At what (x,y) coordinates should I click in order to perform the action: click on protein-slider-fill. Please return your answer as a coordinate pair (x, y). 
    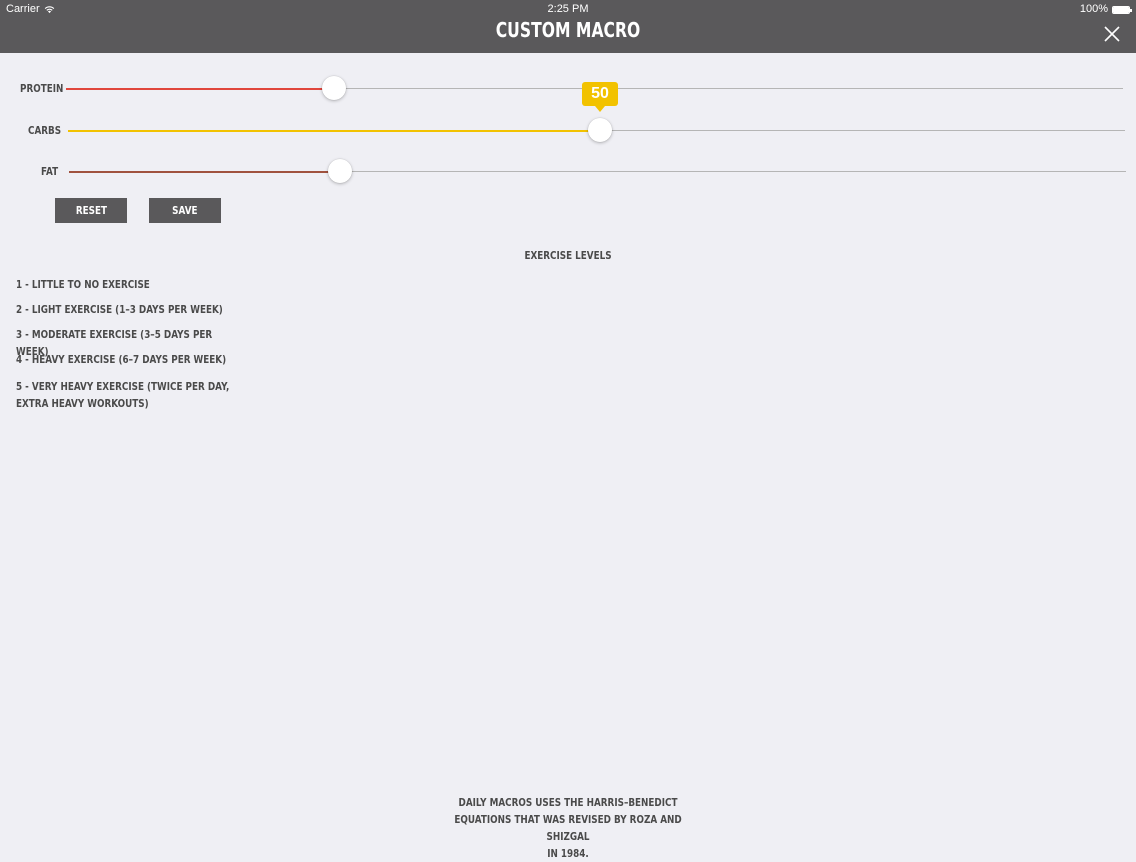
    Looking at the image, I should click on (200, 89).